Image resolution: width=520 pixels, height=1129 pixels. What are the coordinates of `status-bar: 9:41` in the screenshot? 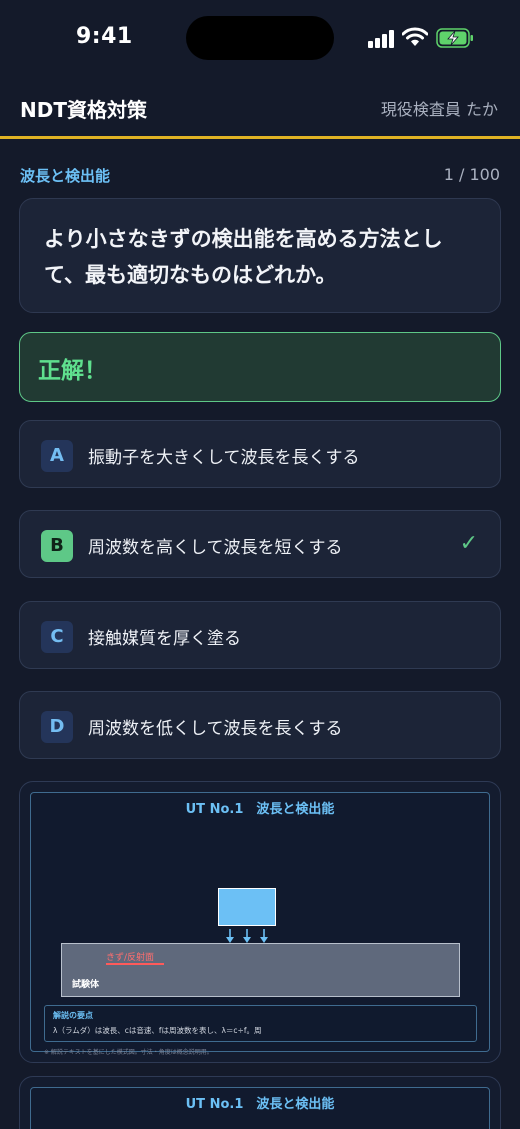 It's located at (260, 39).